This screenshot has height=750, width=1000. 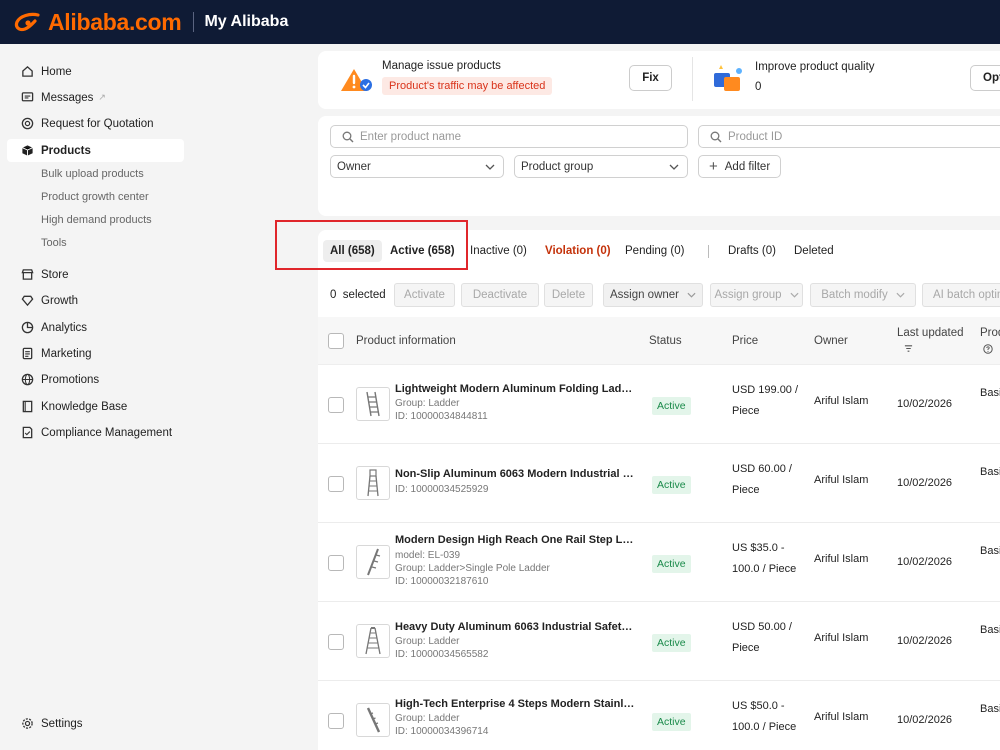 What do you see at coordinates (557, 166) in the screenshot?
I see `product-group-select-value: Product group` at bounding box center [557, 166].